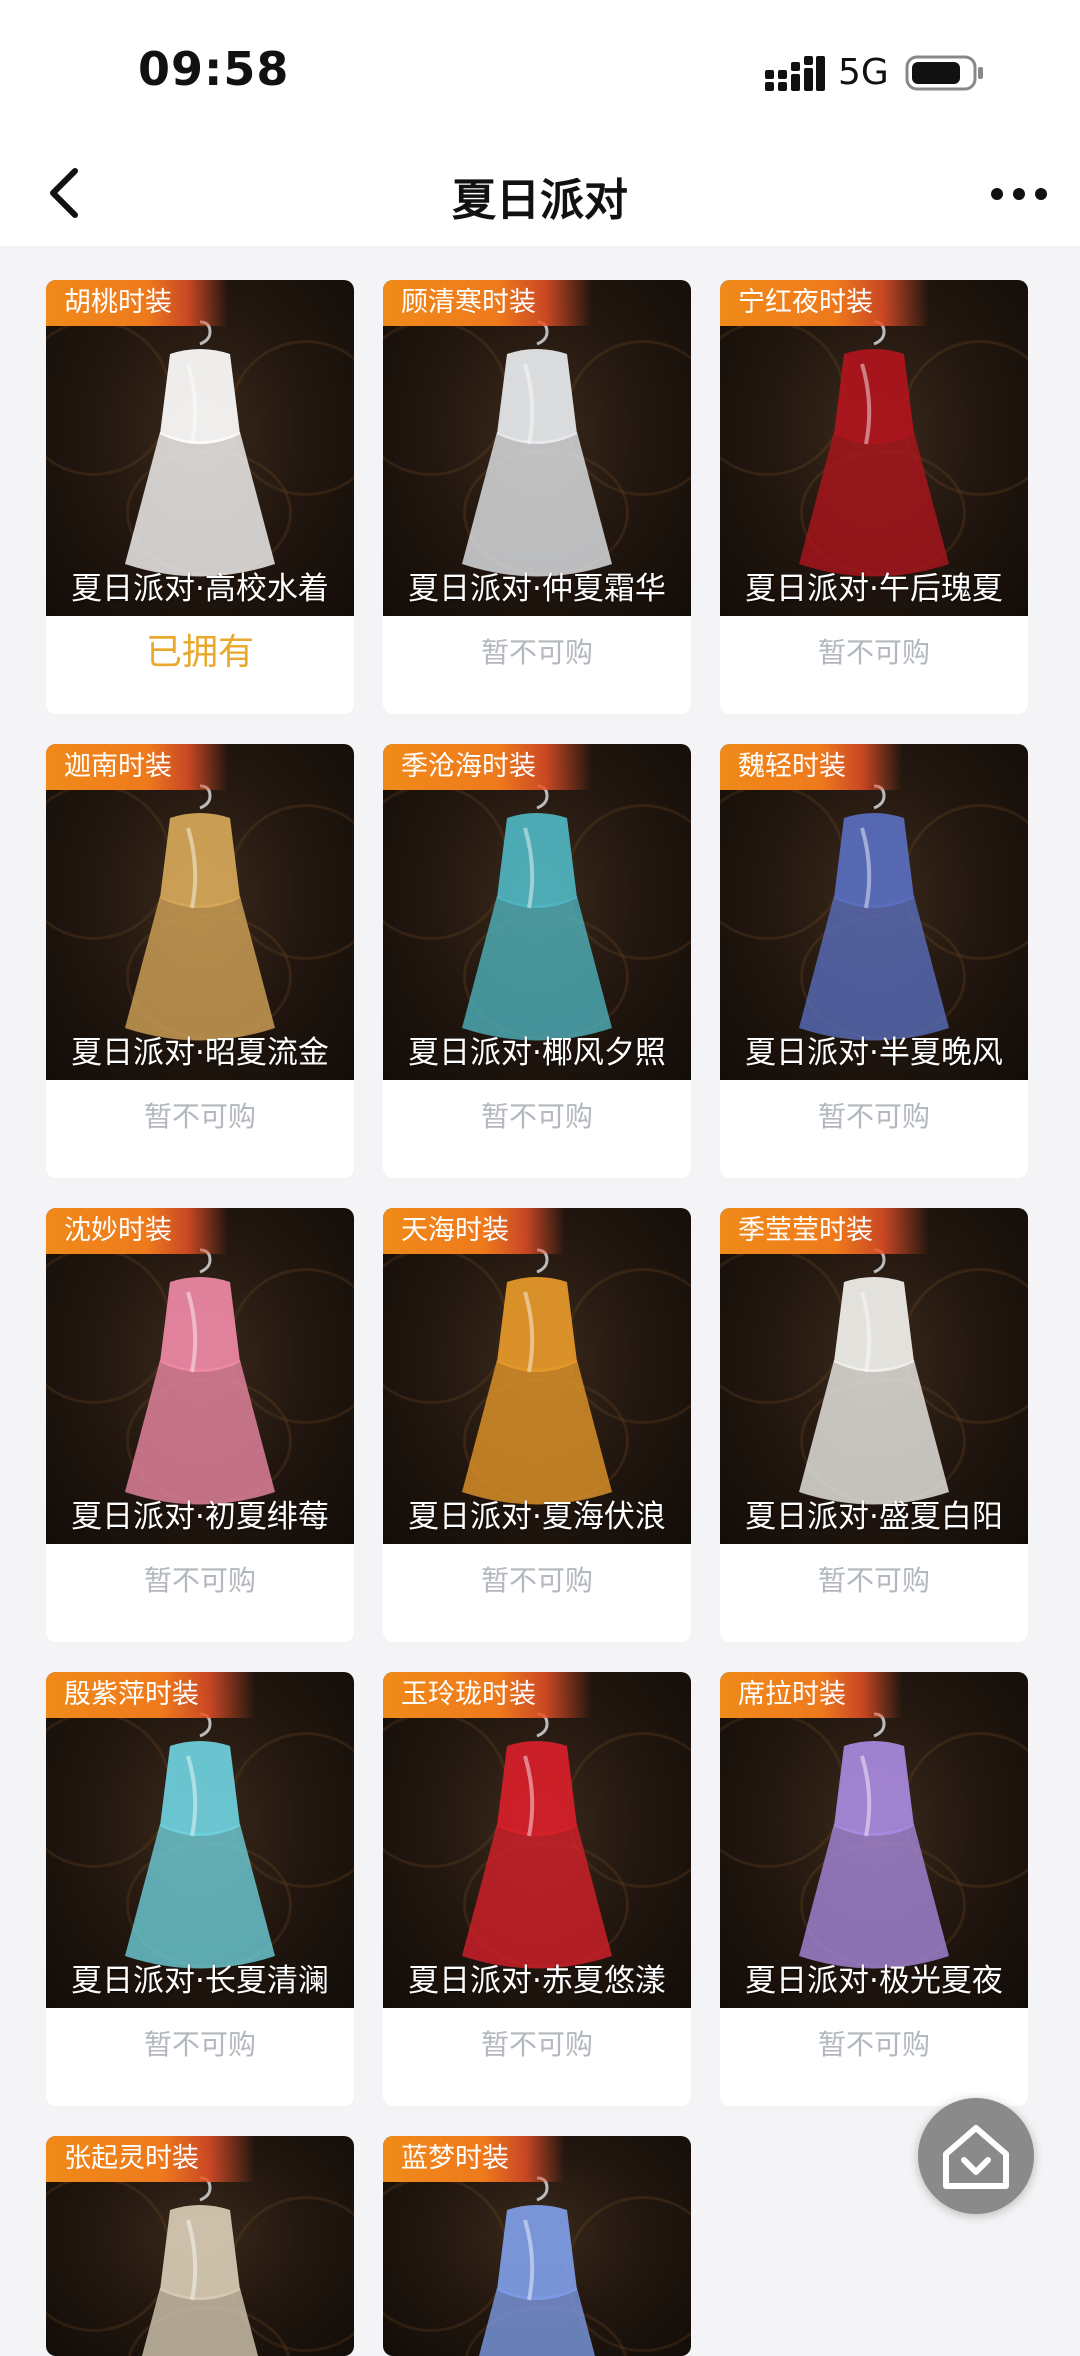  What do you see at coordinates (214, 69) in the screenshot?
I see `status-time: 09:58` at bounding box center [214, 69].